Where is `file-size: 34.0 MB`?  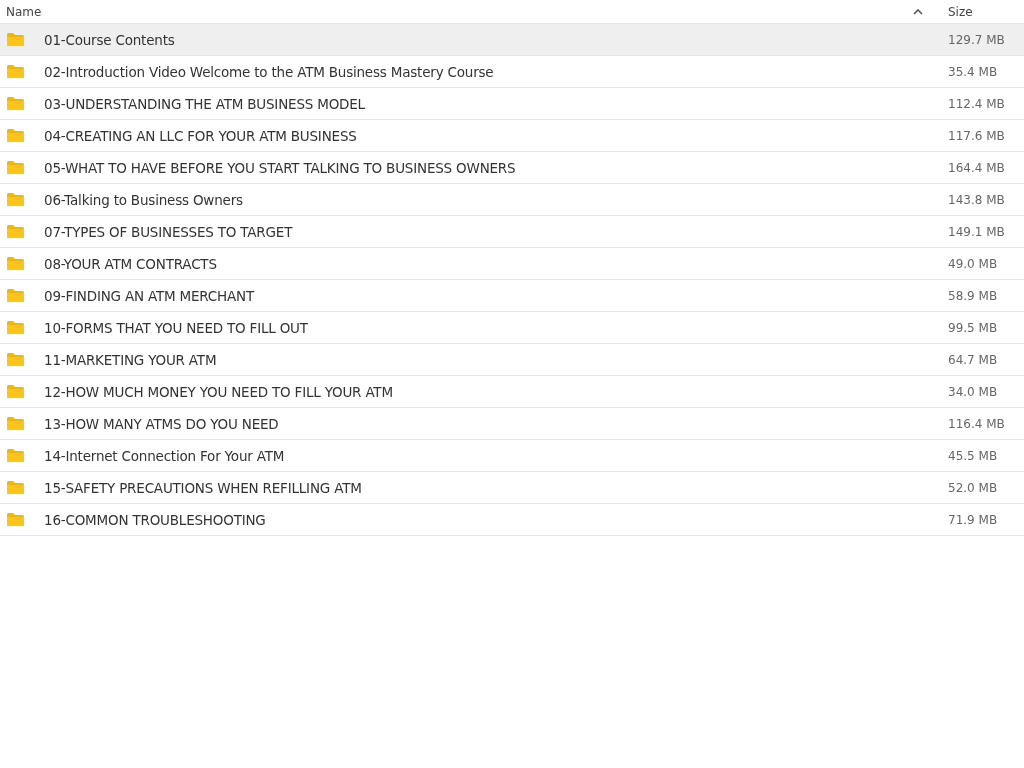 file-size: 34.0 MB is located at coordinates (973, 391).